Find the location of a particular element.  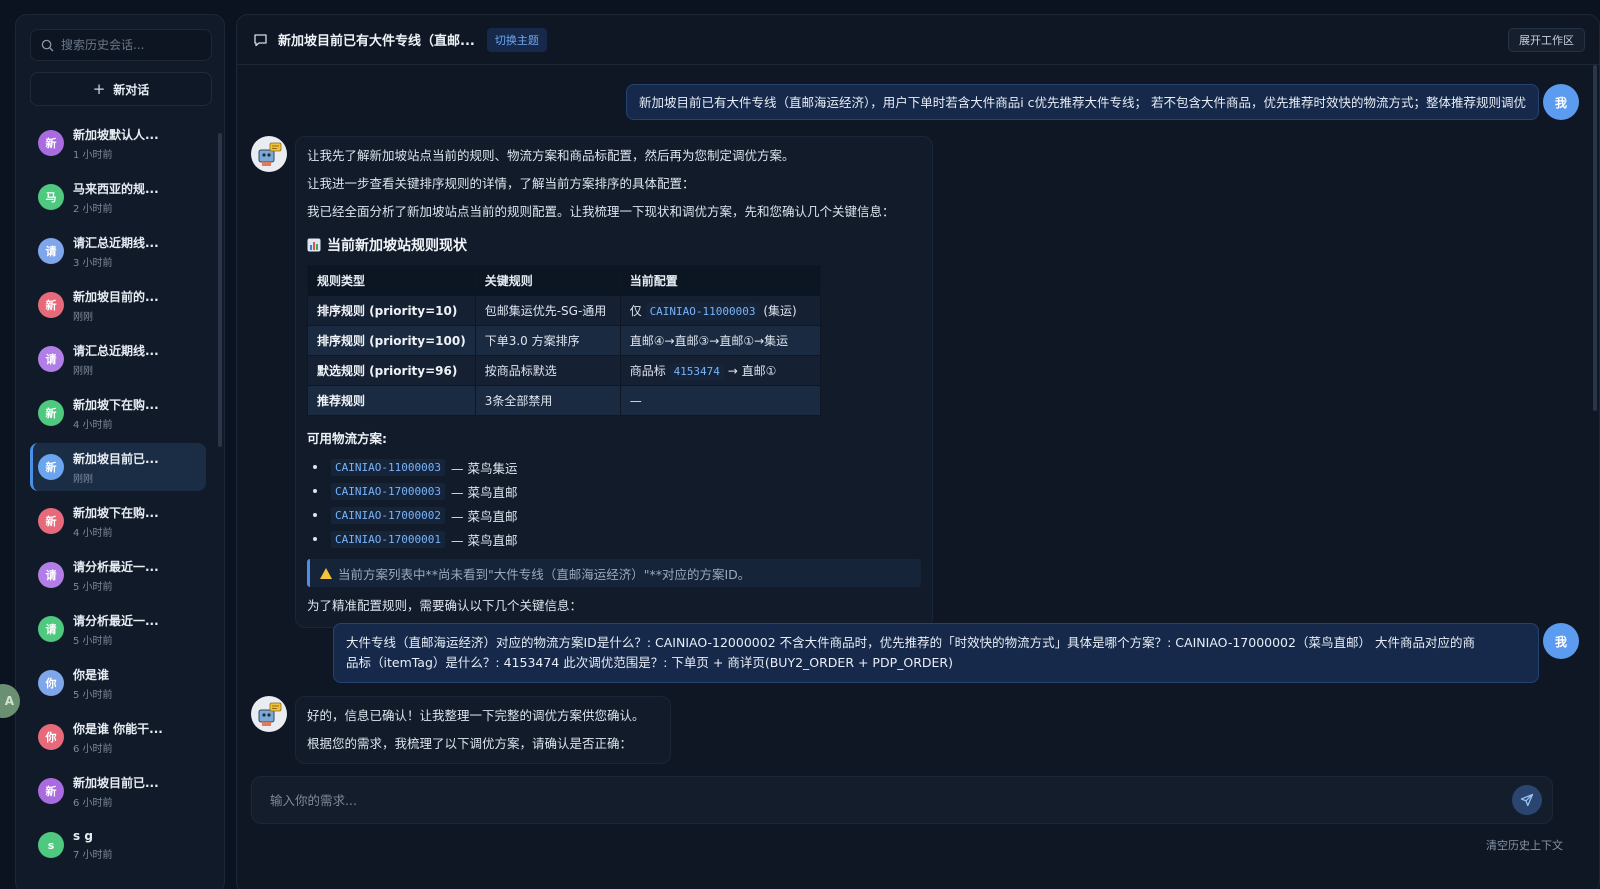

history-item-text: 新加坡目前已... 6 小时前 is located at coordinates (116, 791).